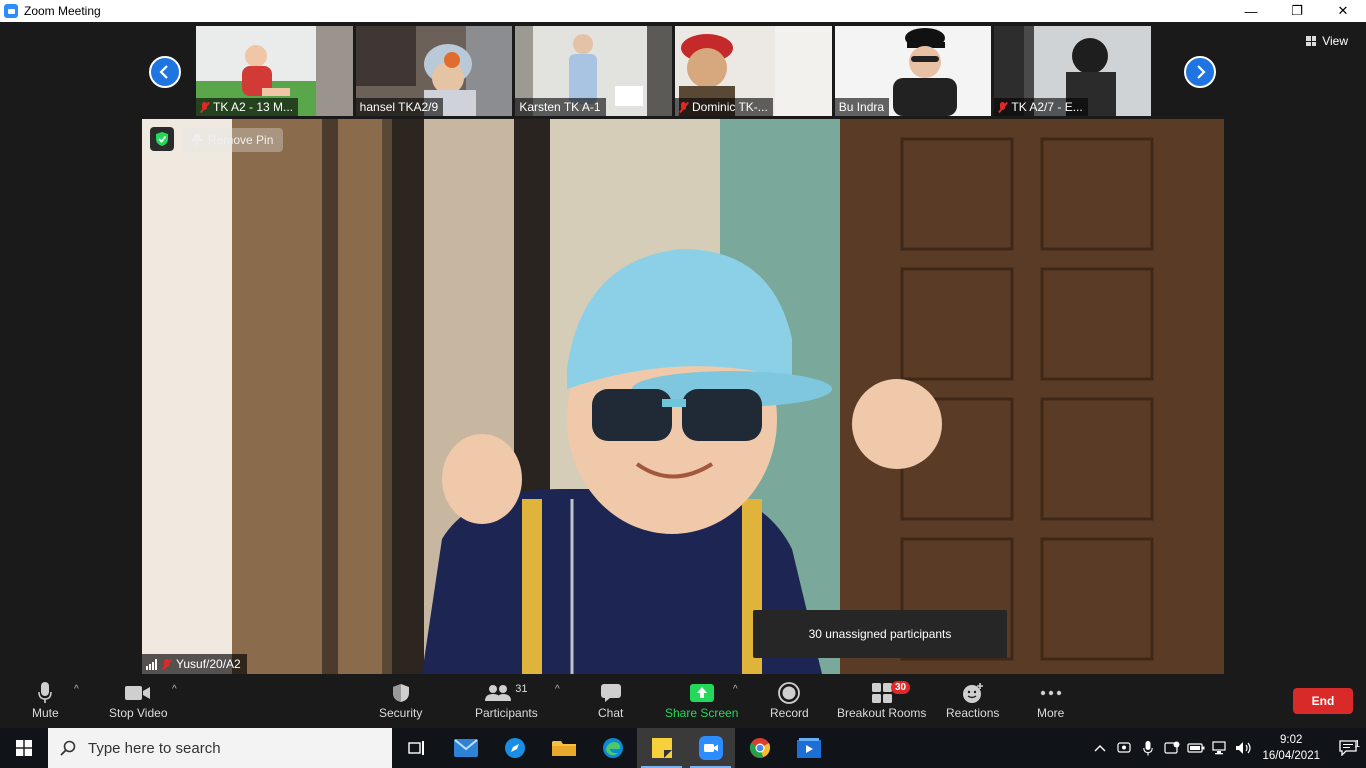 The image size is (1366, 768). I want to click on windows-logo-icon, so click(24, 748).